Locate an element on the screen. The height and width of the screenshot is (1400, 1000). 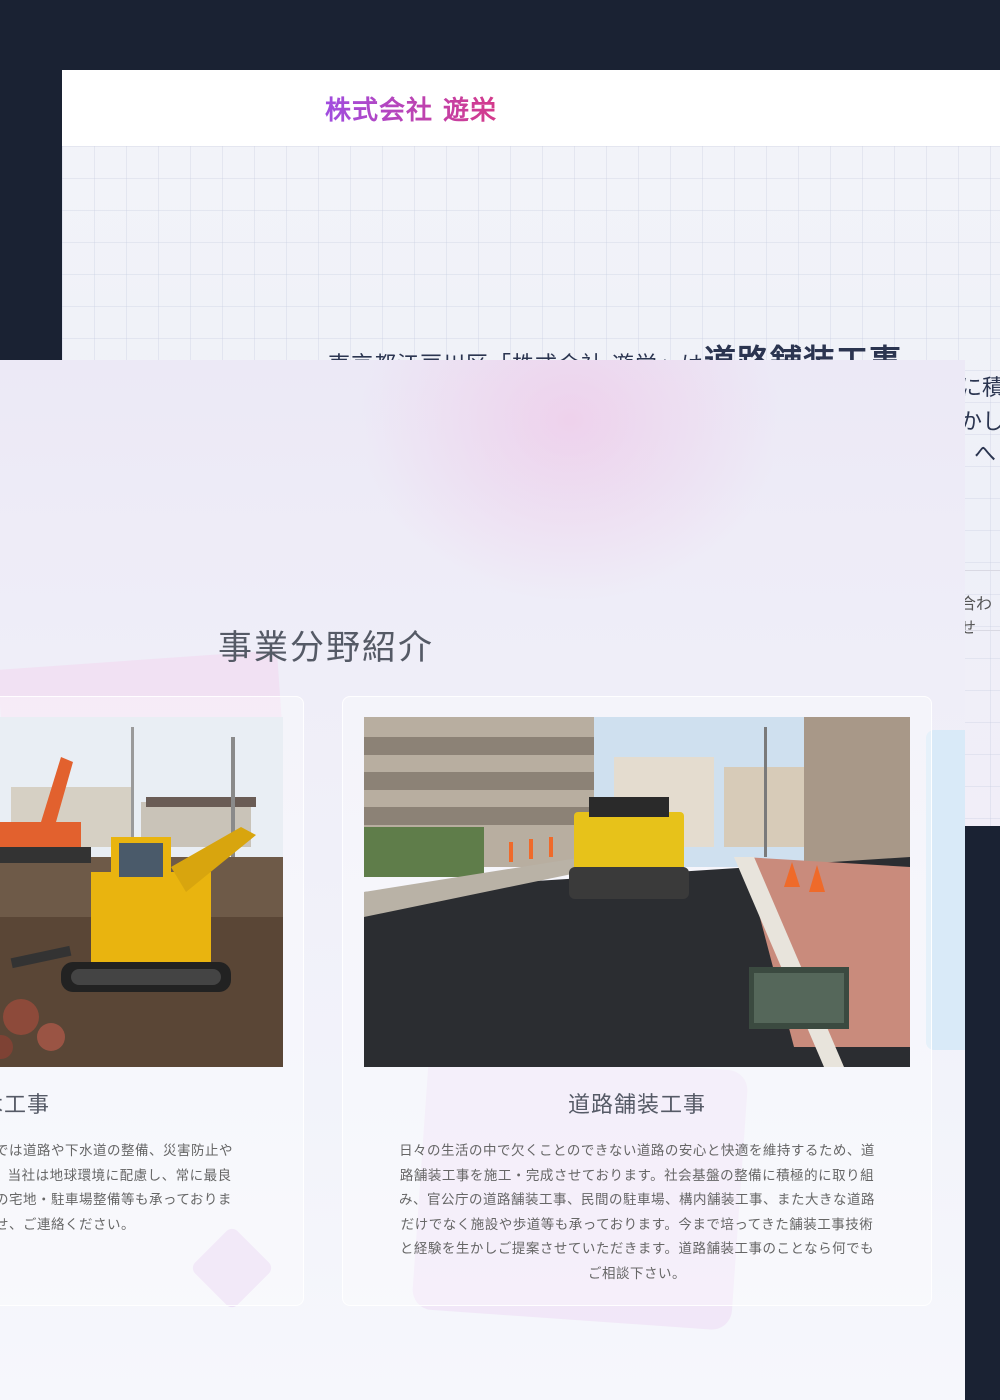
excavator-photo is located at coordinates (141, 892).